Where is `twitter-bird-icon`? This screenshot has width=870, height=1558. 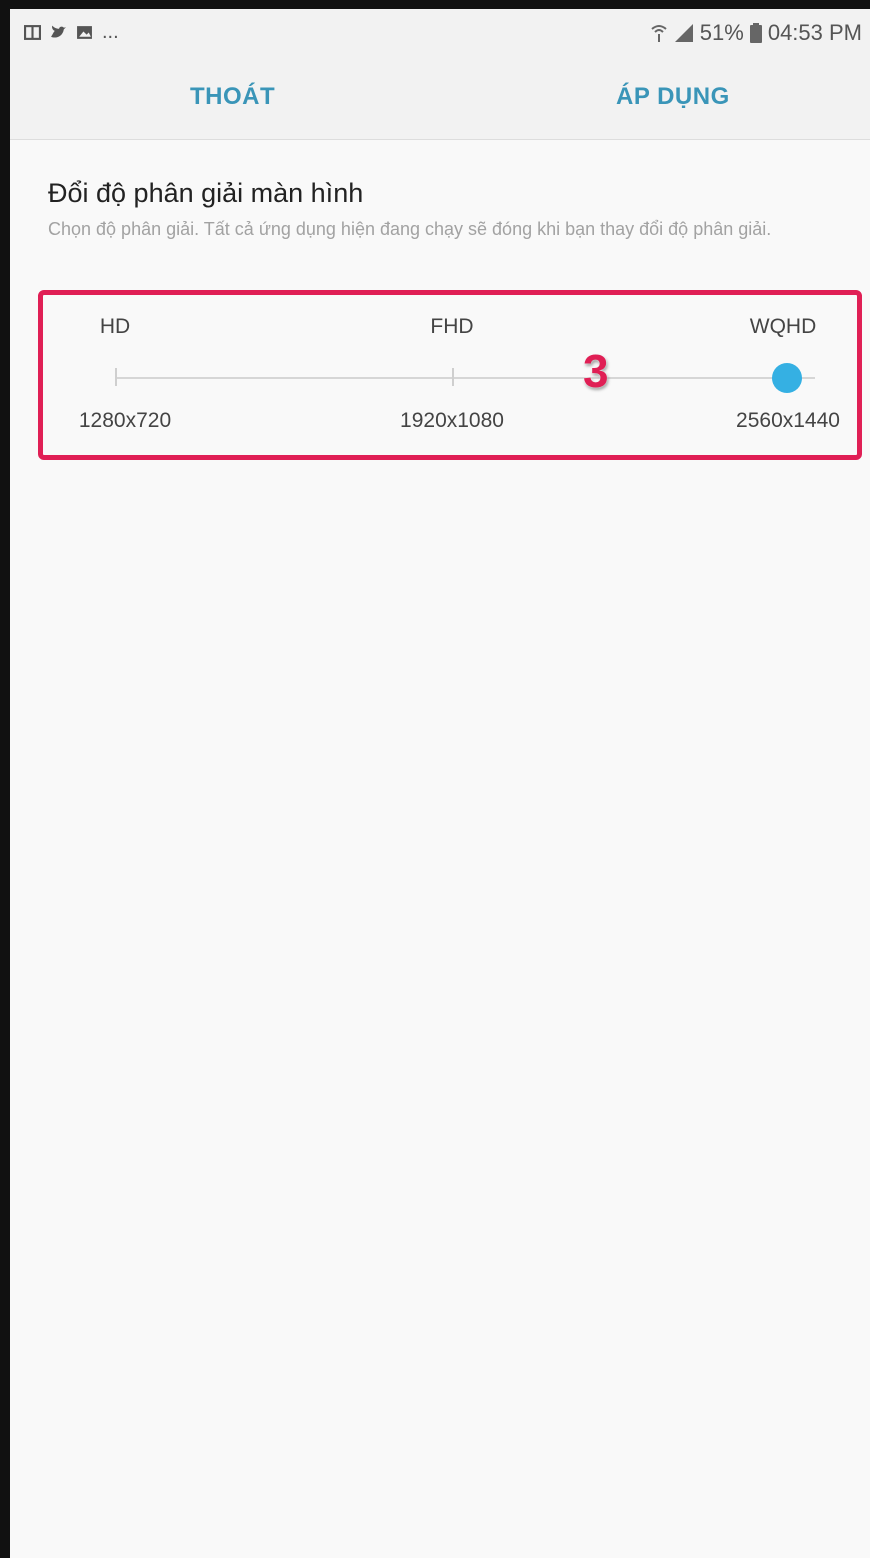
twitter-bird-icon is located at coordinates (58, 31).